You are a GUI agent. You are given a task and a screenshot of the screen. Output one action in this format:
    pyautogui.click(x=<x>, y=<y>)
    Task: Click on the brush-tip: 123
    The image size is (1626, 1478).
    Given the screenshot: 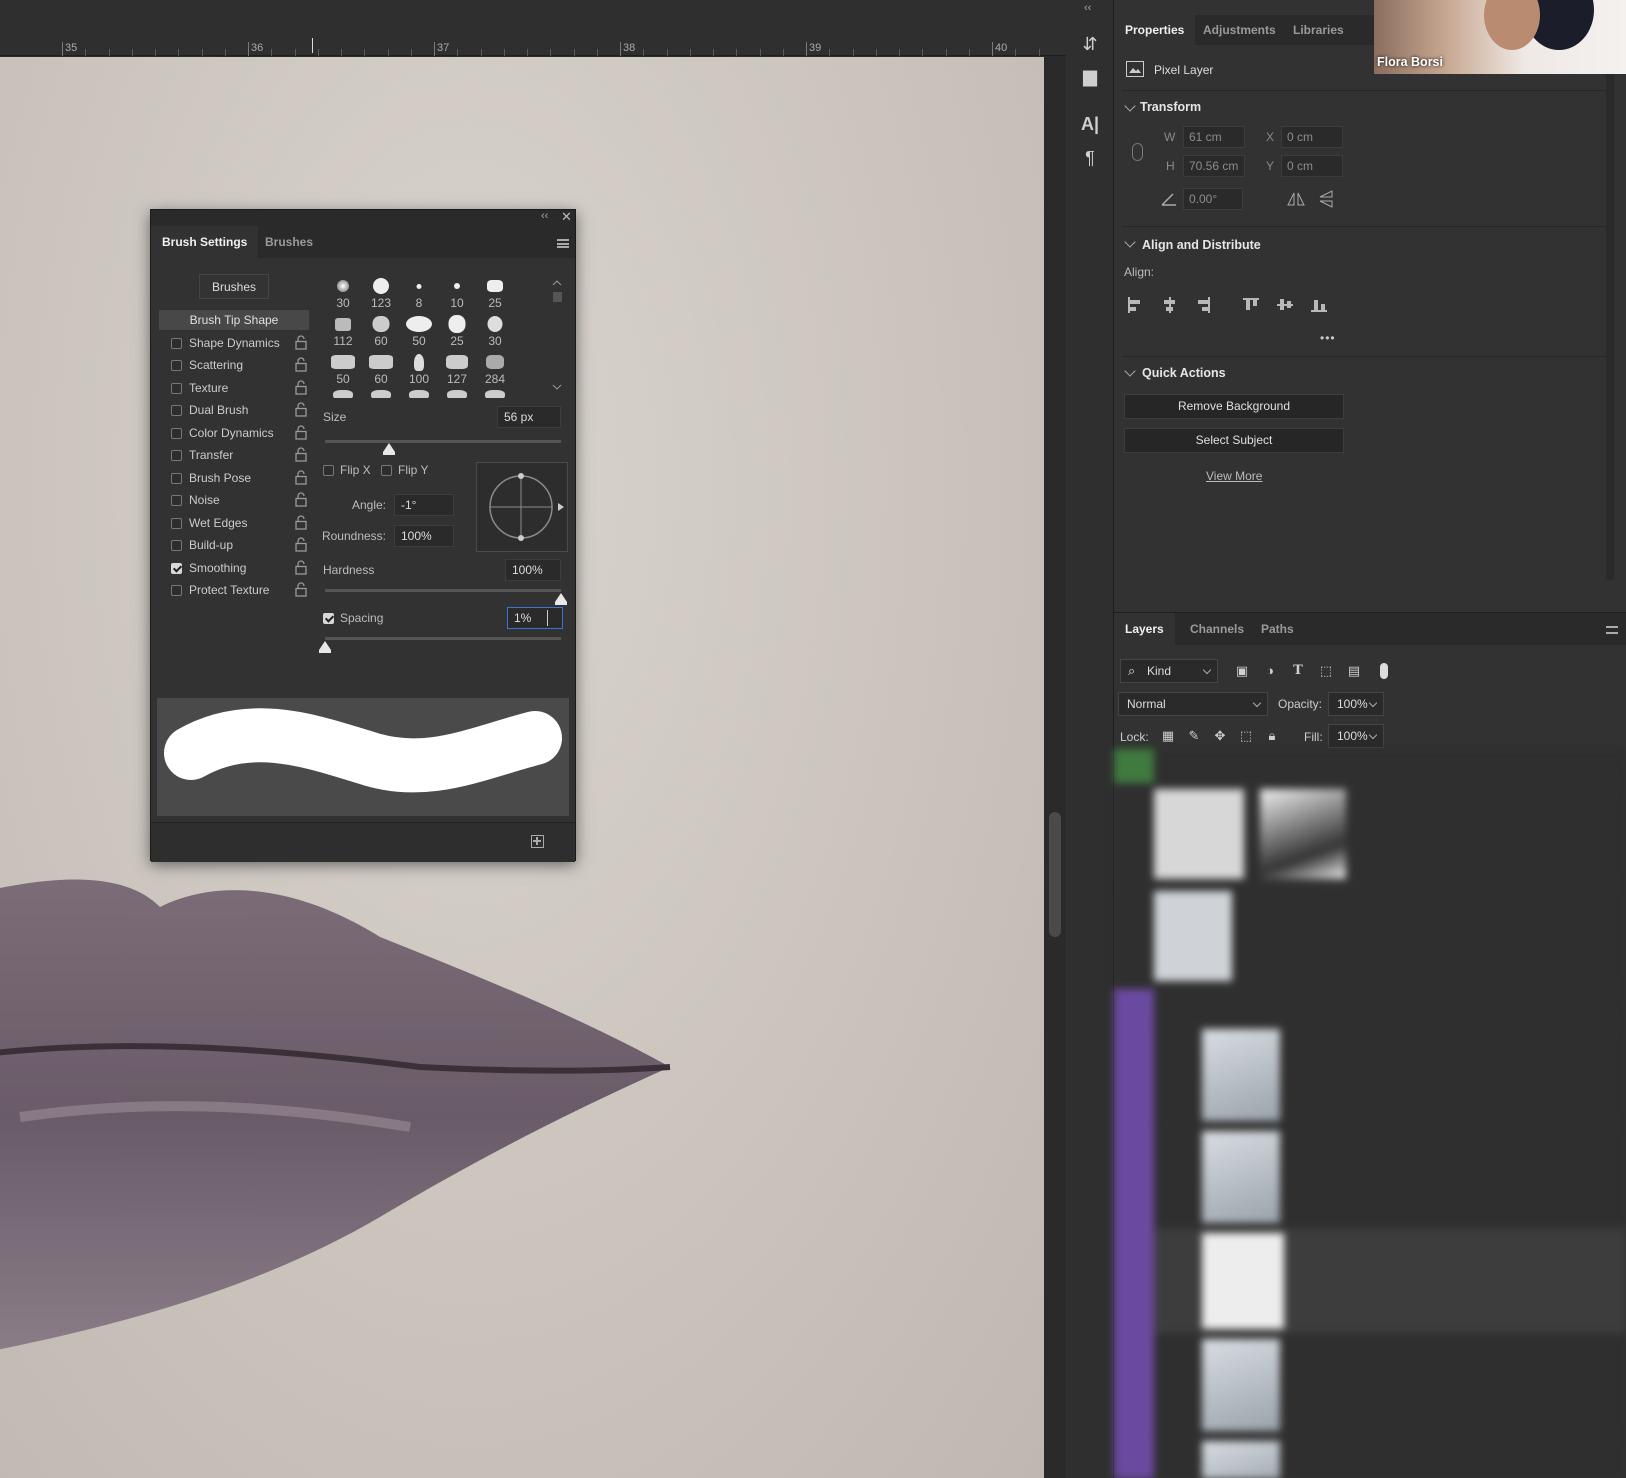 What is the action you would take?
    pyautogui.click(x=381, y=293)
    